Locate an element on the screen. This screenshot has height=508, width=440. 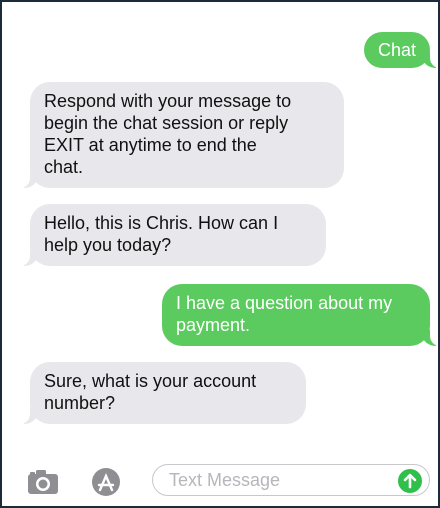
camera-icon is located at coordinates (42, 482).